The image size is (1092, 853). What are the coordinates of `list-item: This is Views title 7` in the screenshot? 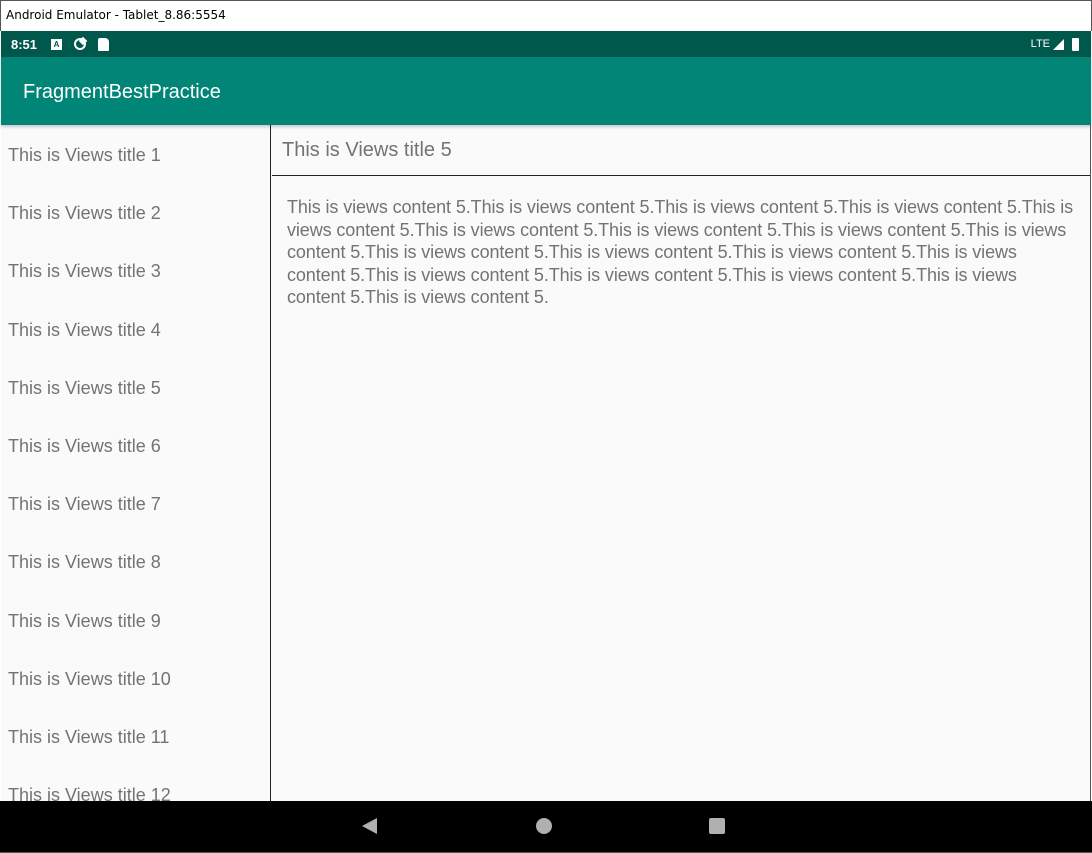 It's located at (135, 503).